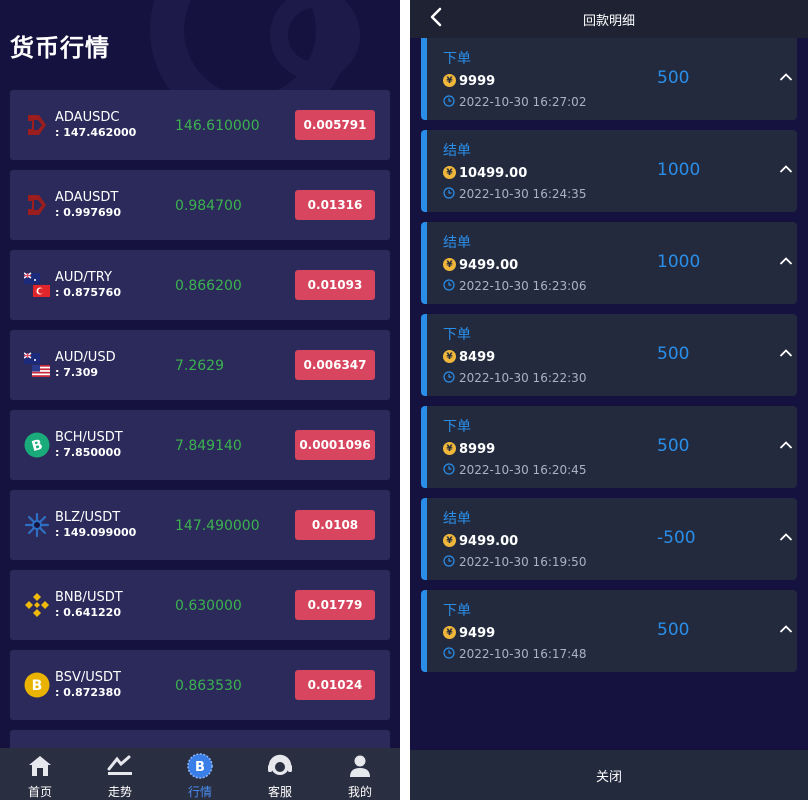 This screenshot has width=808, height=800. I want to click on record-amount: 9499, so click(477, 633).